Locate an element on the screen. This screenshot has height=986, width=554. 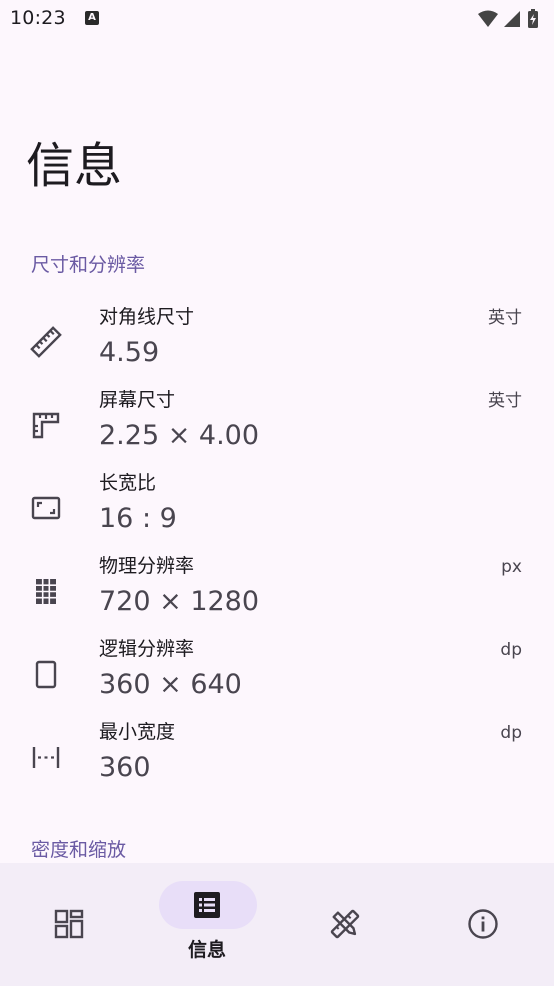
nav-item-dashboard is located at coordinates (69, 924).